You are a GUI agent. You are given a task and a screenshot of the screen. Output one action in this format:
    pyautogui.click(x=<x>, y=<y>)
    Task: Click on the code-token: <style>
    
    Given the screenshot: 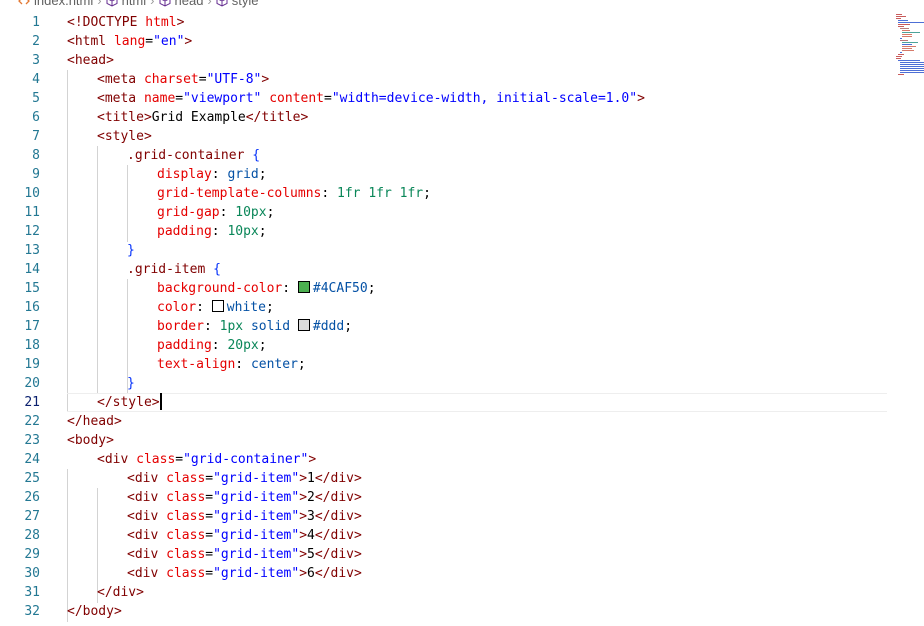 What is the action you would take?
    pyautogui.click(x=124, y=136)
    